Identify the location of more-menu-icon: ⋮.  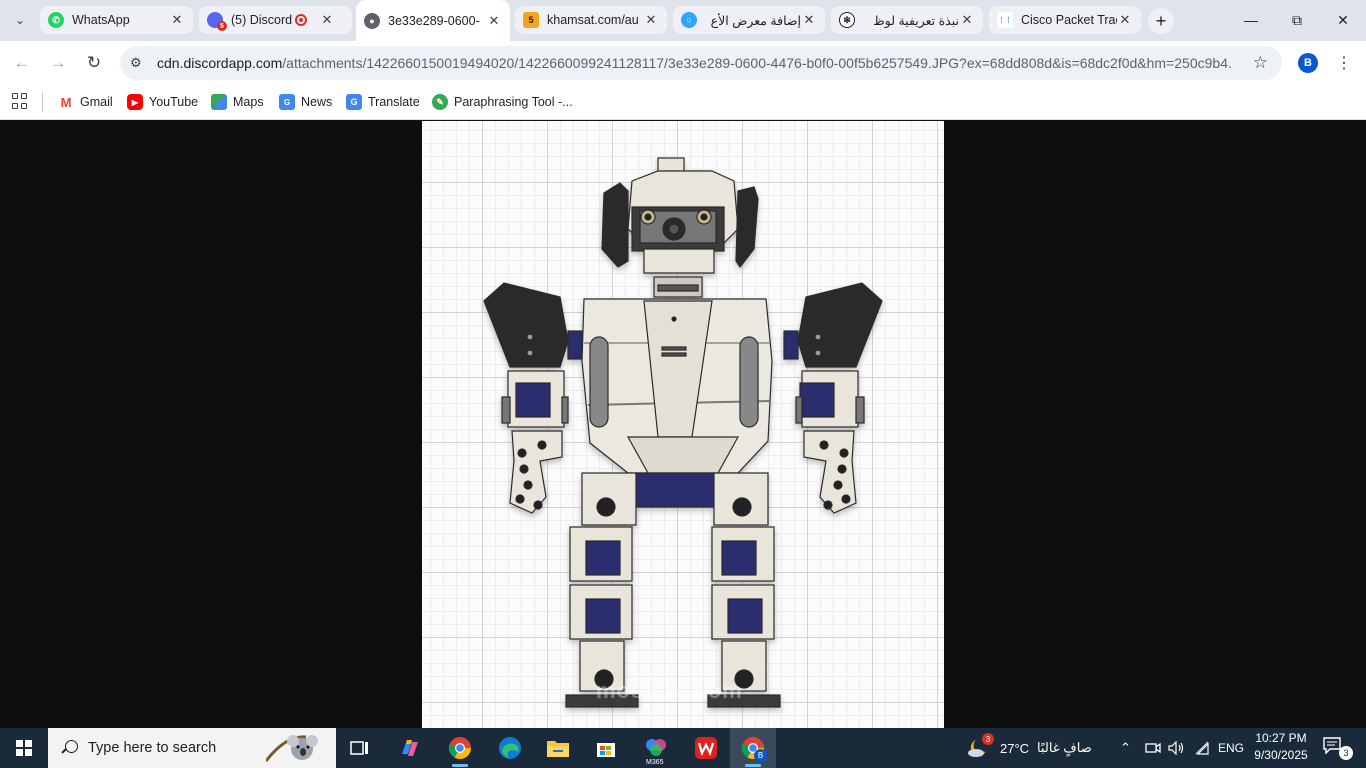
(1344, 63).